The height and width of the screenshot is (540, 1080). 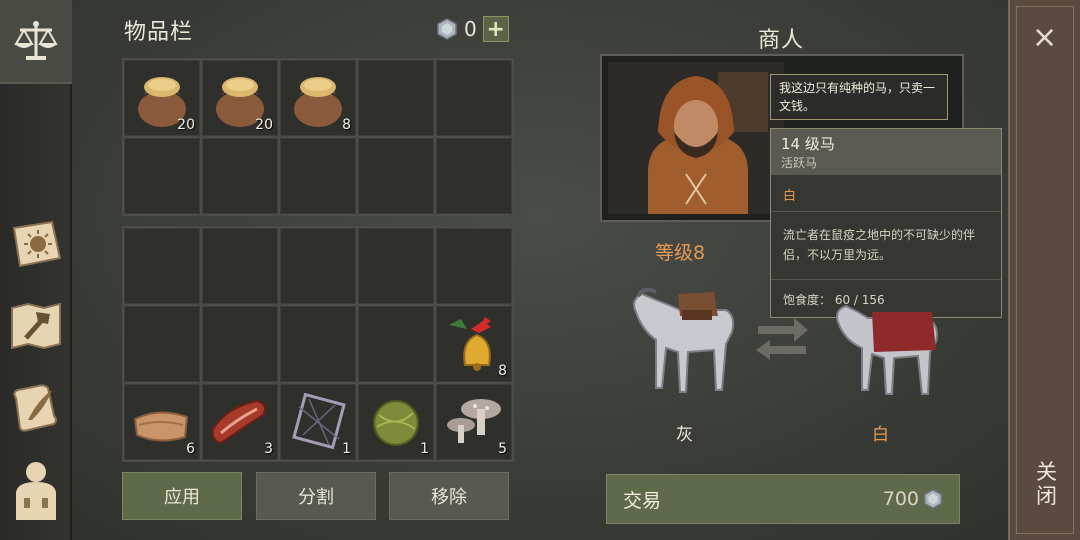 I want to click on apply-button: 应用, so click(x=182, y=496).